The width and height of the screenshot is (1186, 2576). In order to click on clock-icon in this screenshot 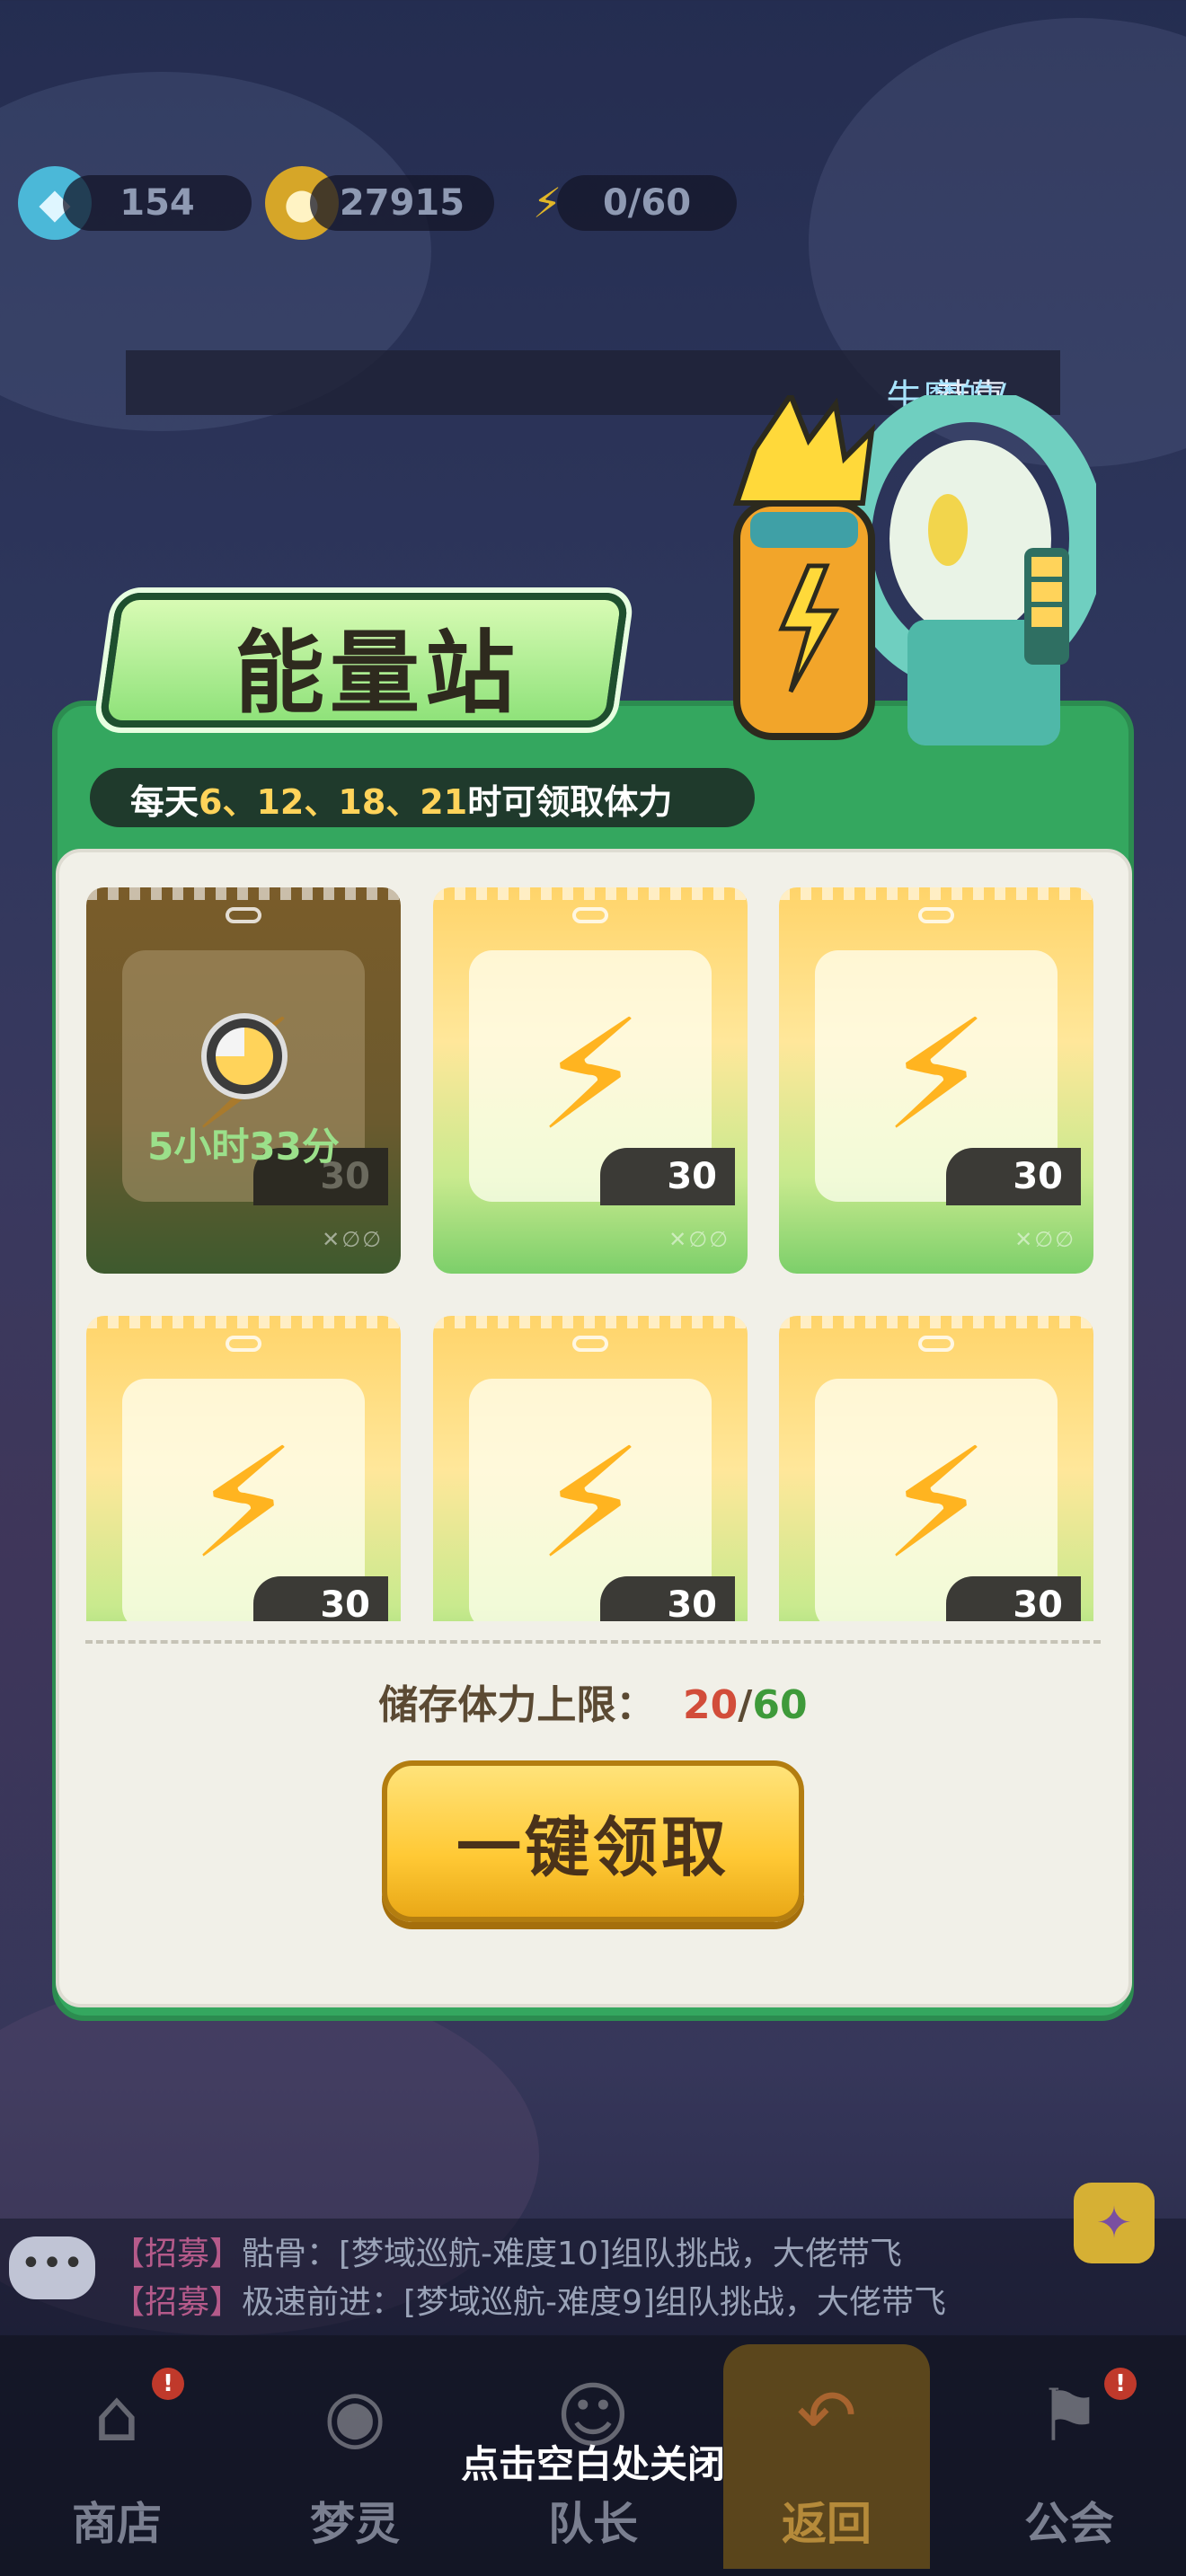, I will do `click(244, 1056)`.